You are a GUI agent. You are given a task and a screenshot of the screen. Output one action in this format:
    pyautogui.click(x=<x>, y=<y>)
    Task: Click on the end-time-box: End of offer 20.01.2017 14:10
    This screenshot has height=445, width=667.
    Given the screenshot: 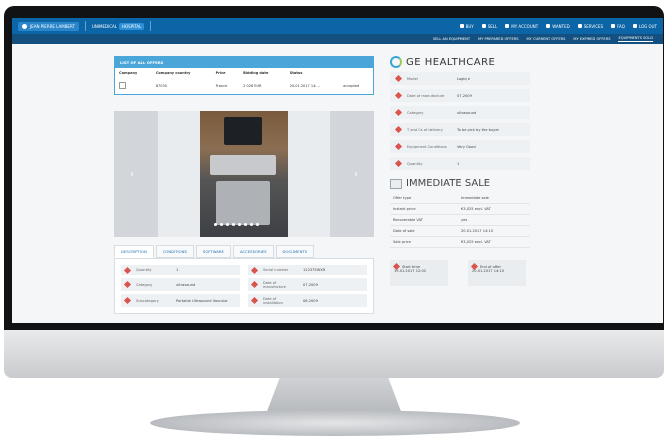 What is the action you would take?
    pyautogui.click(x=497, y=273)
    